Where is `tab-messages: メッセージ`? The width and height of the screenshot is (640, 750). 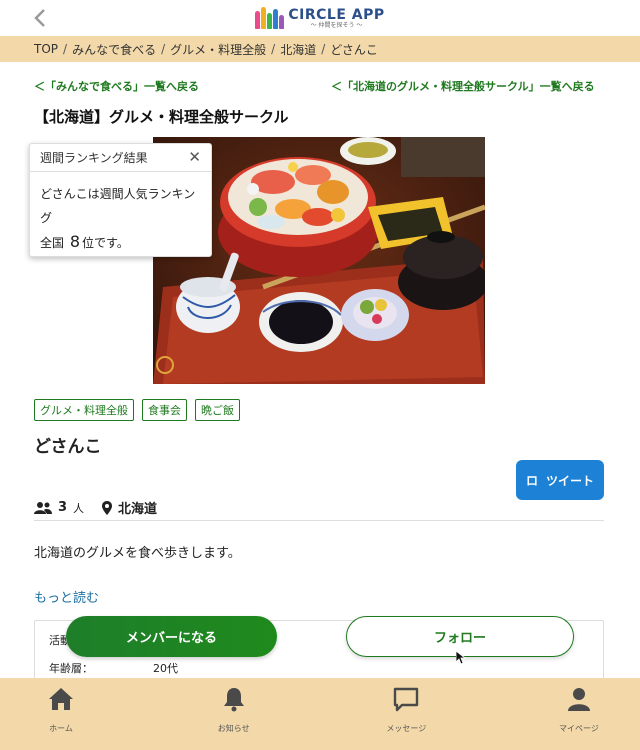
tab-messages: メッセージ is located at coordinates (406, 714).